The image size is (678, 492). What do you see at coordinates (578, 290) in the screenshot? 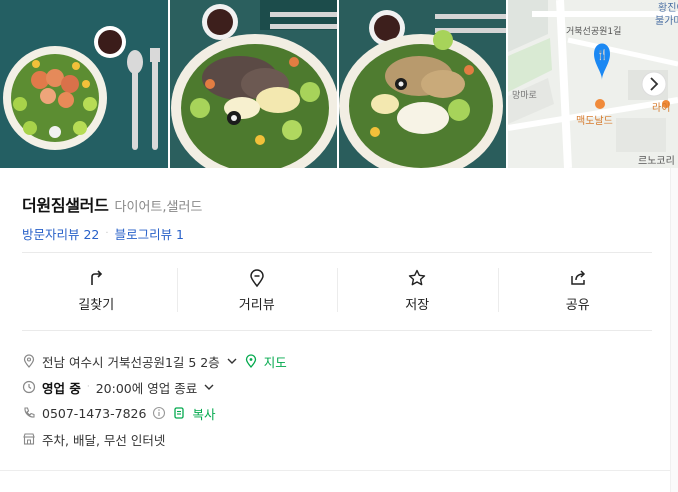
I see `share-button: 공유` at bounding box center [578, 290].